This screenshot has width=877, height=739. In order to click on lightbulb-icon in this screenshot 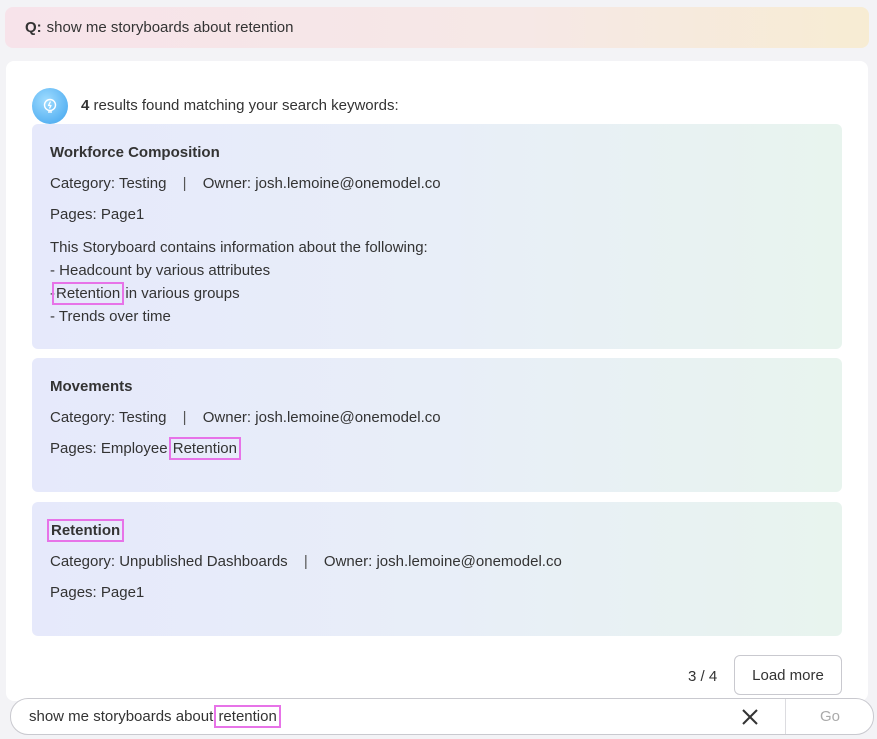, I will do `click(50, 106)`.